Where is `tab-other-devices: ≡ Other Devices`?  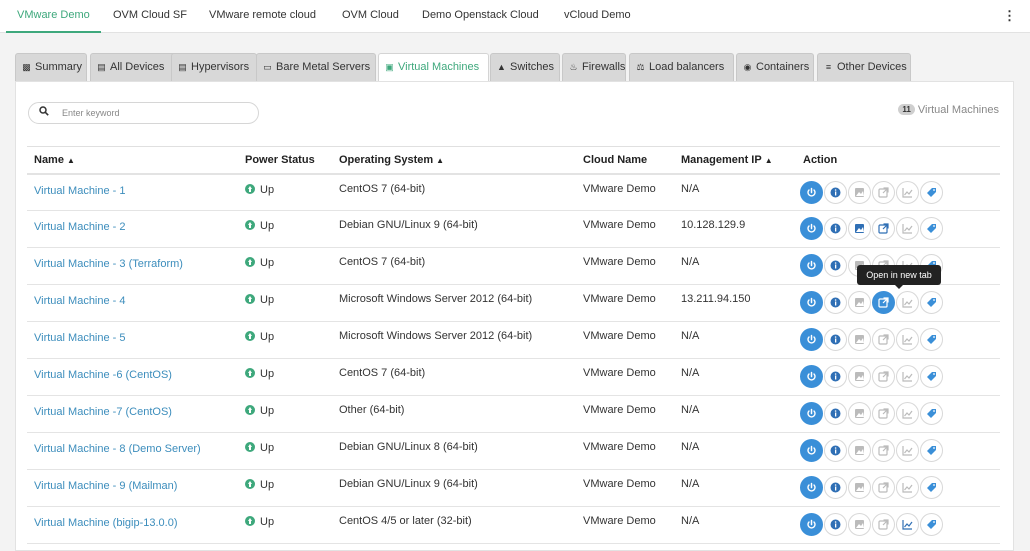 tab-other-devices: ≡ Other Devices is located at coordinates (864, 67).